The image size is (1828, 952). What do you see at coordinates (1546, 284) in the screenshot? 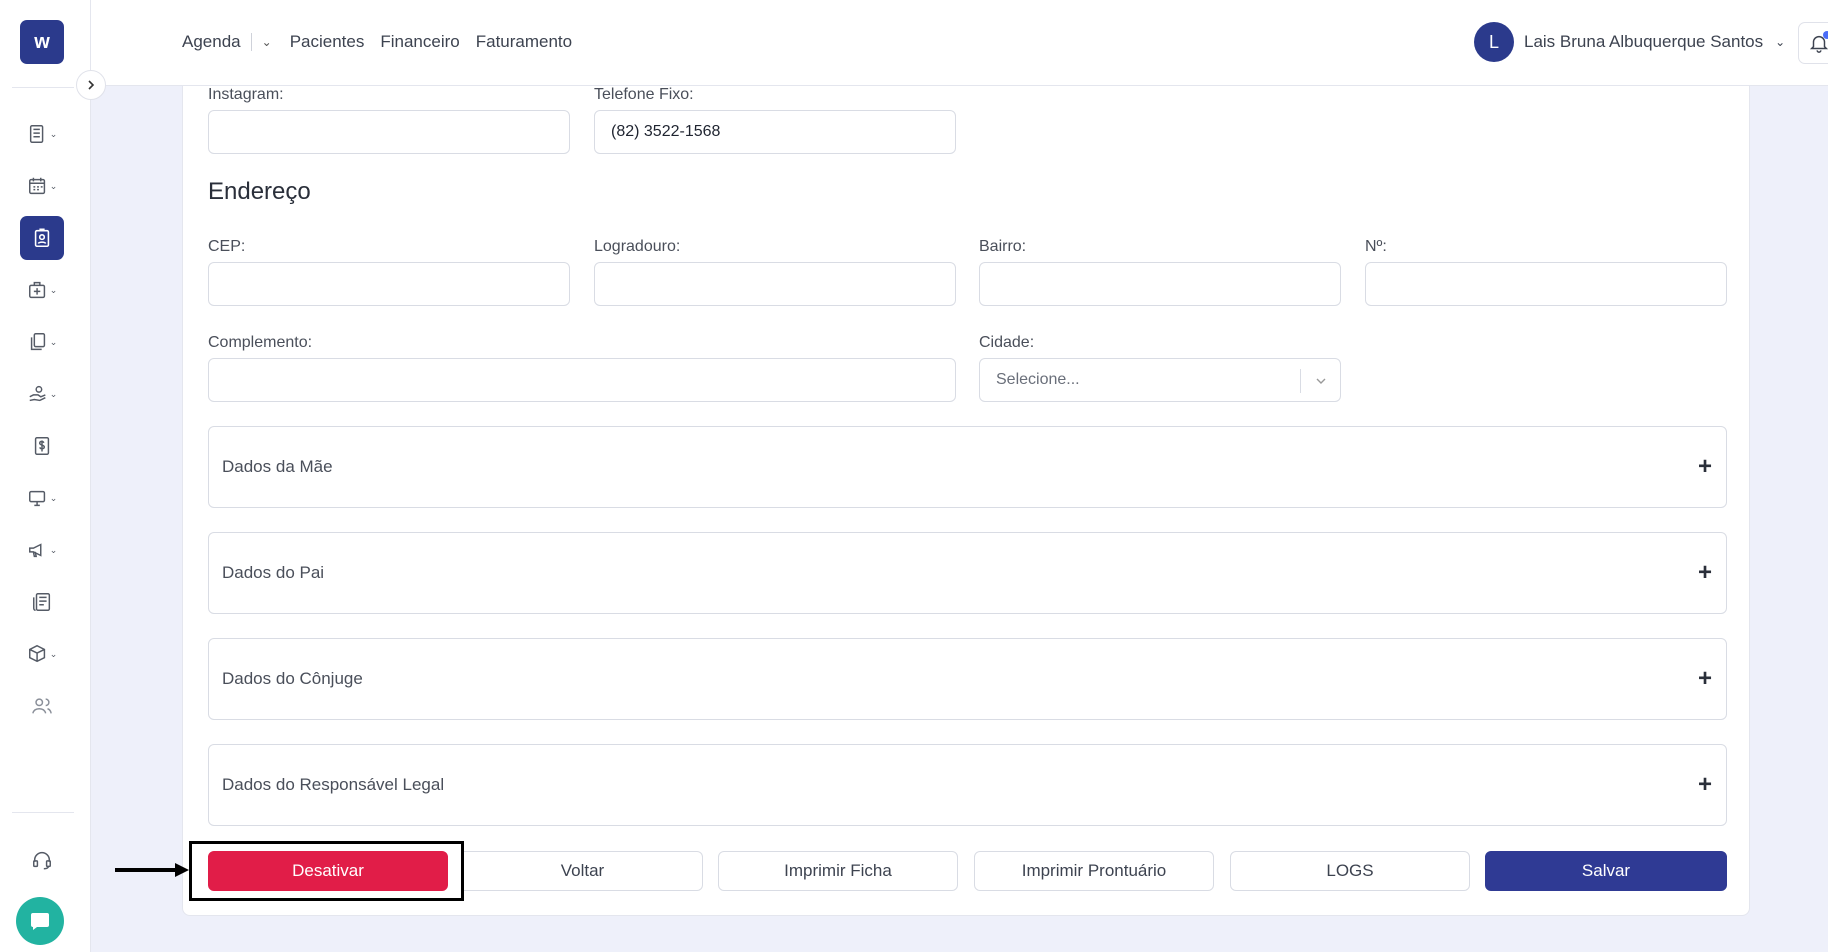
I see `numero-field` at bounding box center [1546, 284].